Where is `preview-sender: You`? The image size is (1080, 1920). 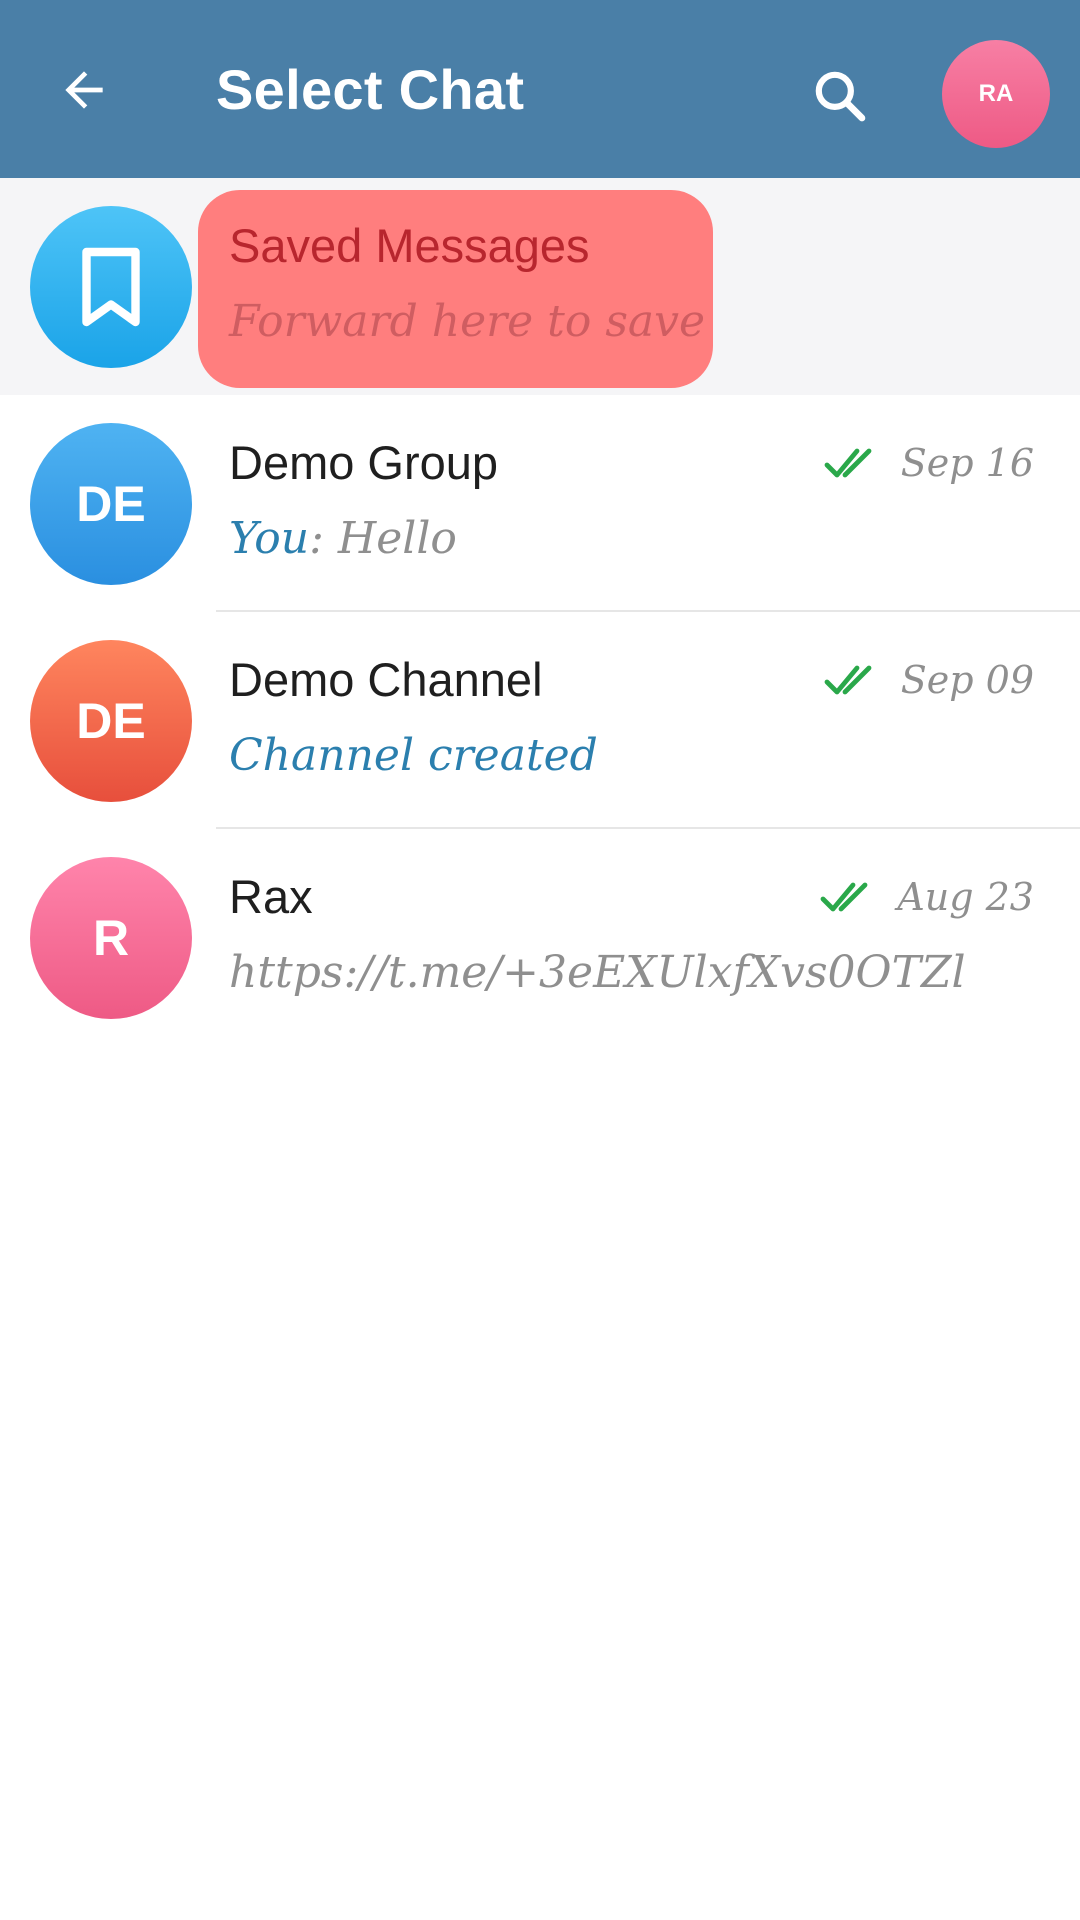
preview-sender: You is located at coordinates (269, 538).